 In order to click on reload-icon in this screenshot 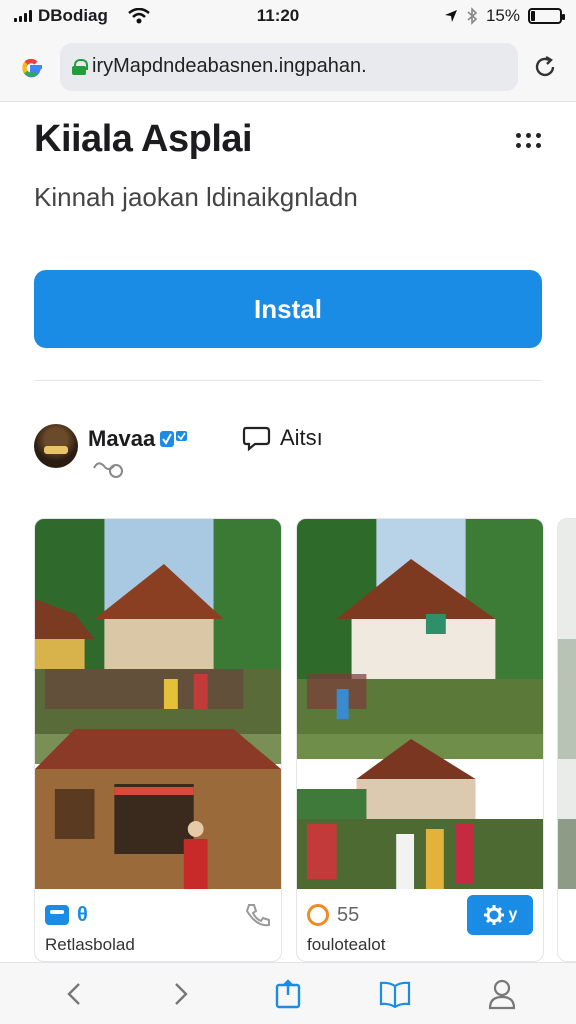, I will do `click(545, 67)`.